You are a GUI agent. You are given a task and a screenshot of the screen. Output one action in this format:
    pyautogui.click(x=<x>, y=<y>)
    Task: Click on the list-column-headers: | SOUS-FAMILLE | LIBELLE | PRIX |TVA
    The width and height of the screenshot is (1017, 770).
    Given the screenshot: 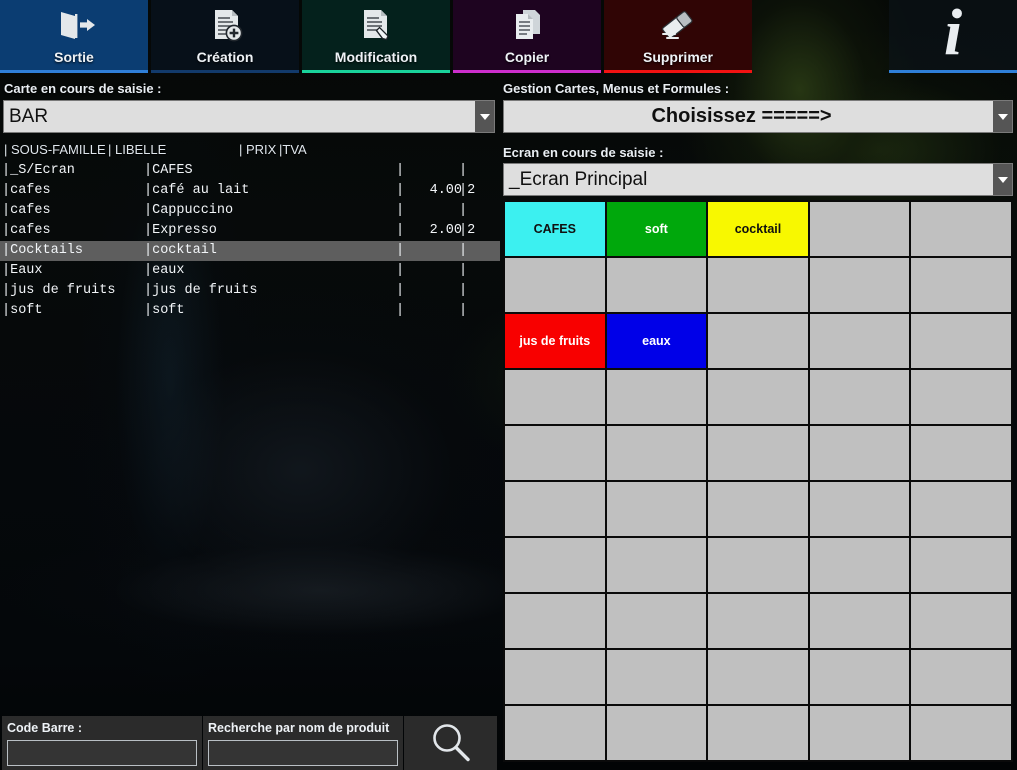 What is the action you would take?
    pyautogui.click(x=250, y=150)
    